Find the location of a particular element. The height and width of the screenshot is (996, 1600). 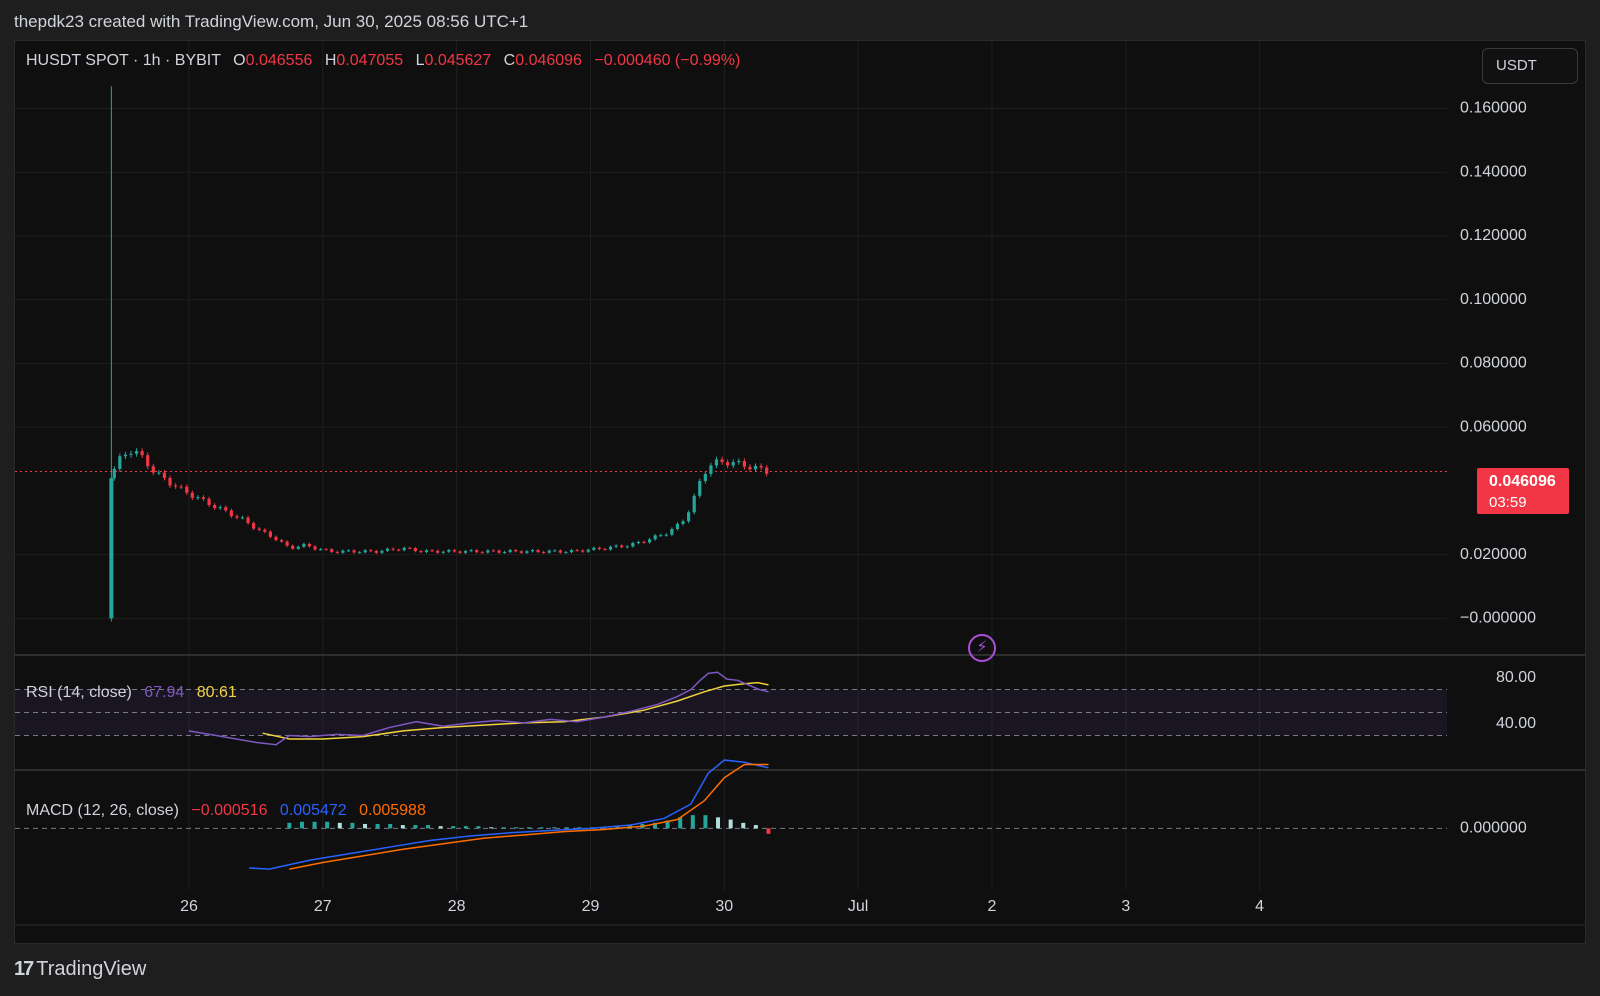

macd-hist-value: −0.000516 is located at coordinates (229, 810).